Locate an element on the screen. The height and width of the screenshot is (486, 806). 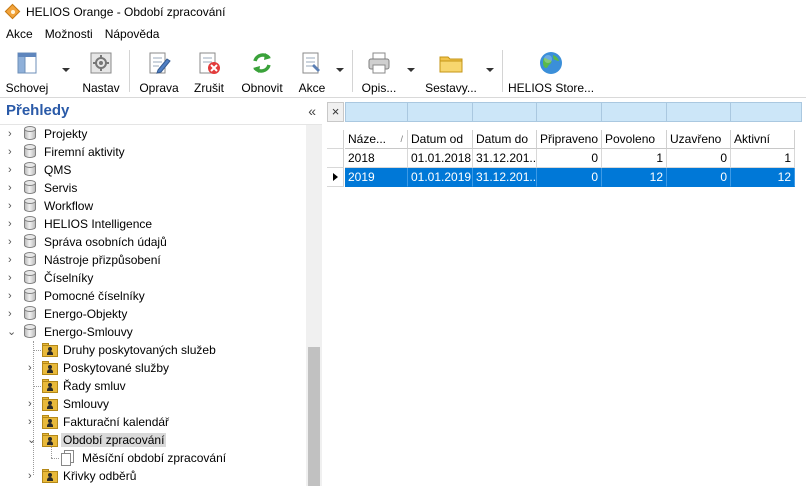
column-header-datum-od: Datum od is located at coordinates (440, 139).